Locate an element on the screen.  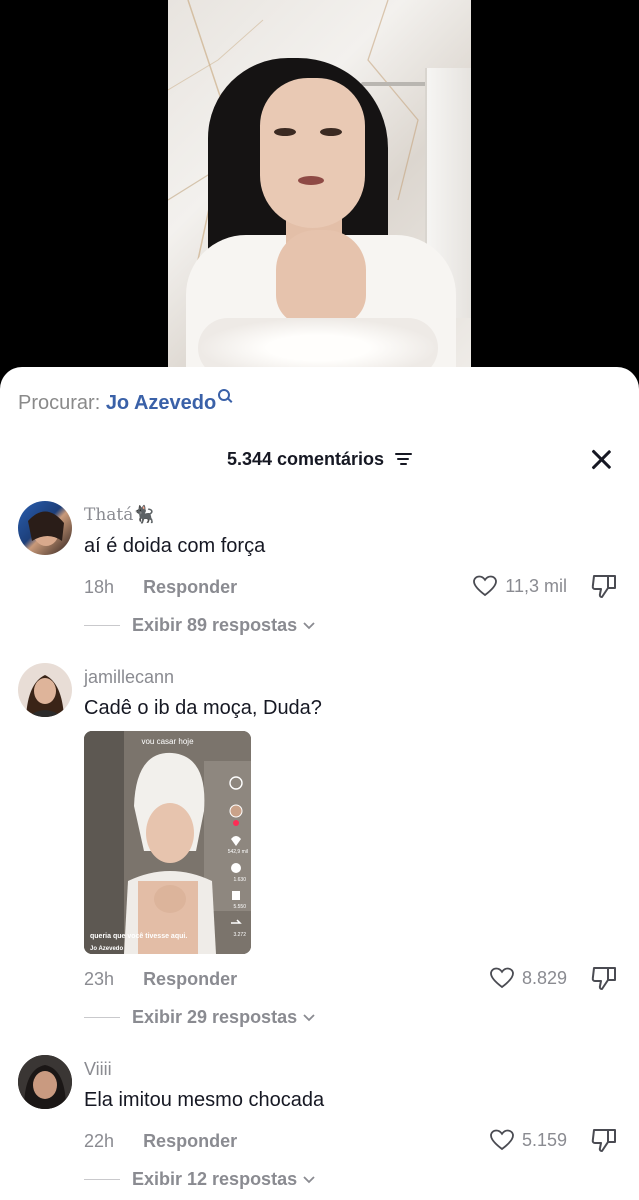
comment-meta: 18h Responder is located at coordinates (160, 587).